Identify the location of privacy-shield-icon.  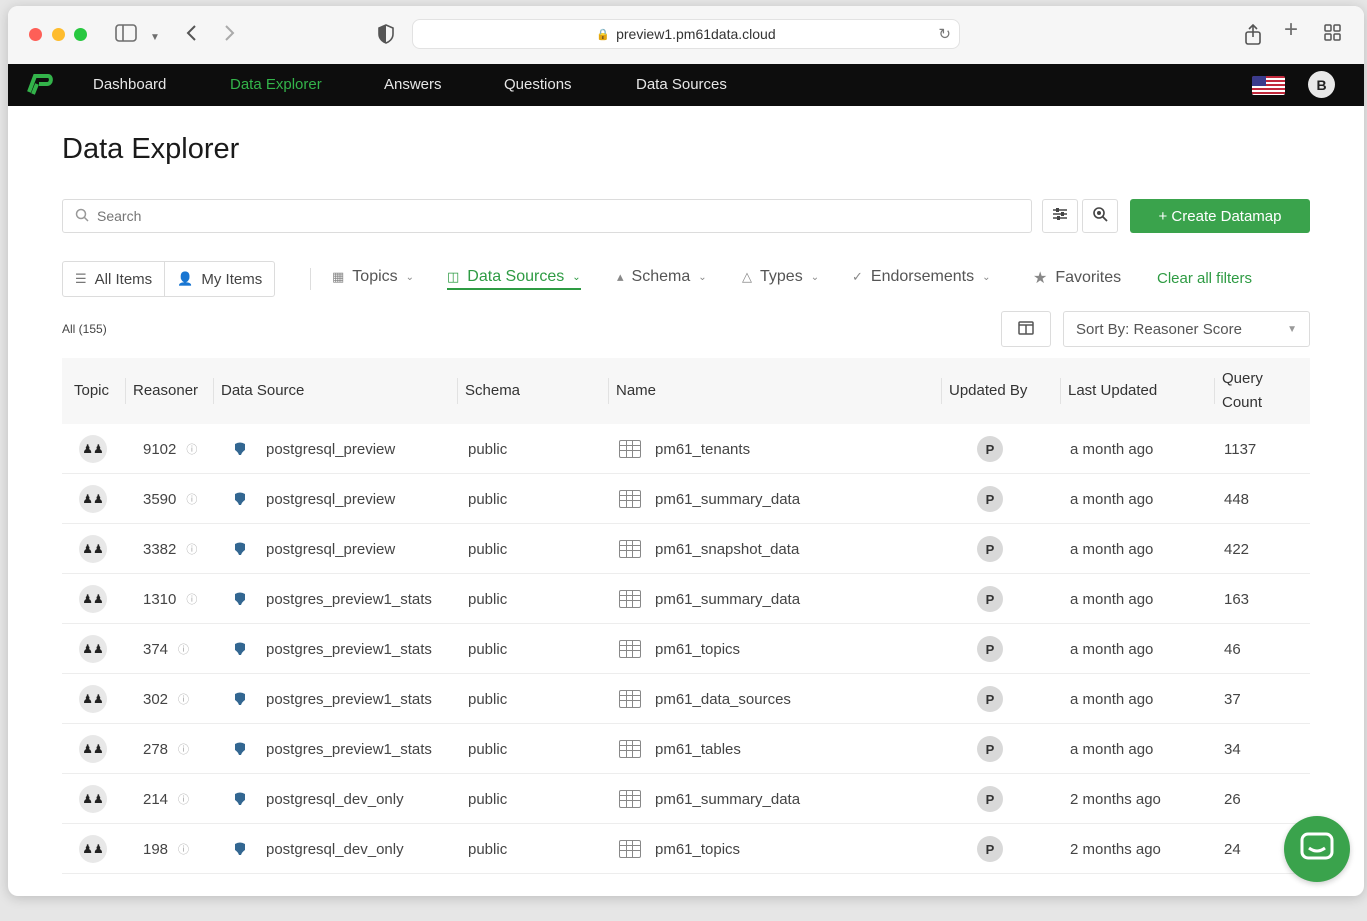
(386, 36).